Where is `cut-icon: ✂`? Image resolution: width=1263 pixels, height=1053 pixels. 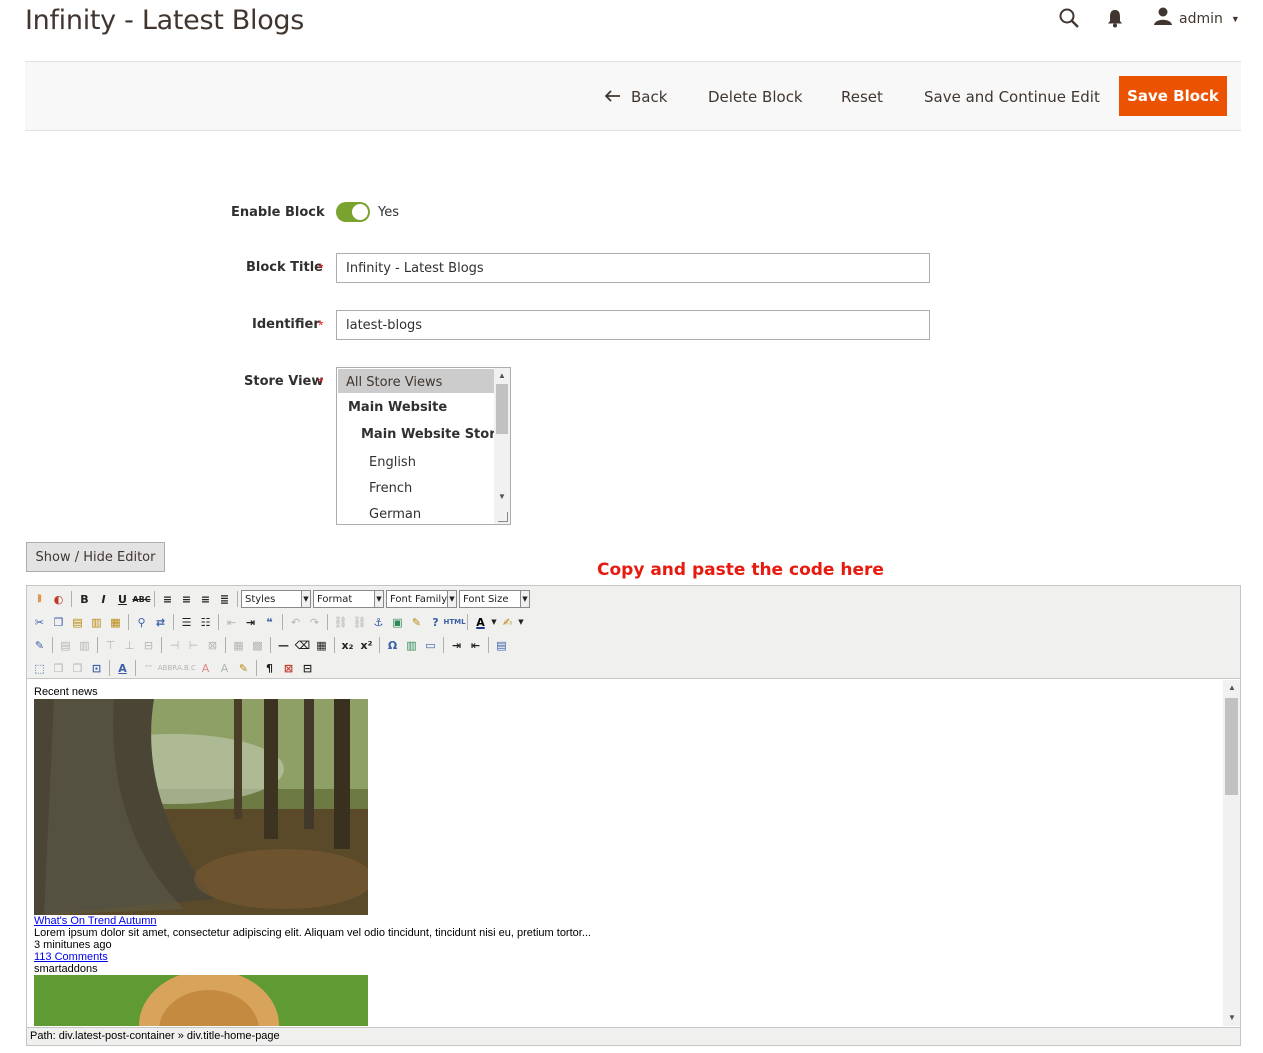 cut-icon: ✂ is located at coordinates (39, 622).